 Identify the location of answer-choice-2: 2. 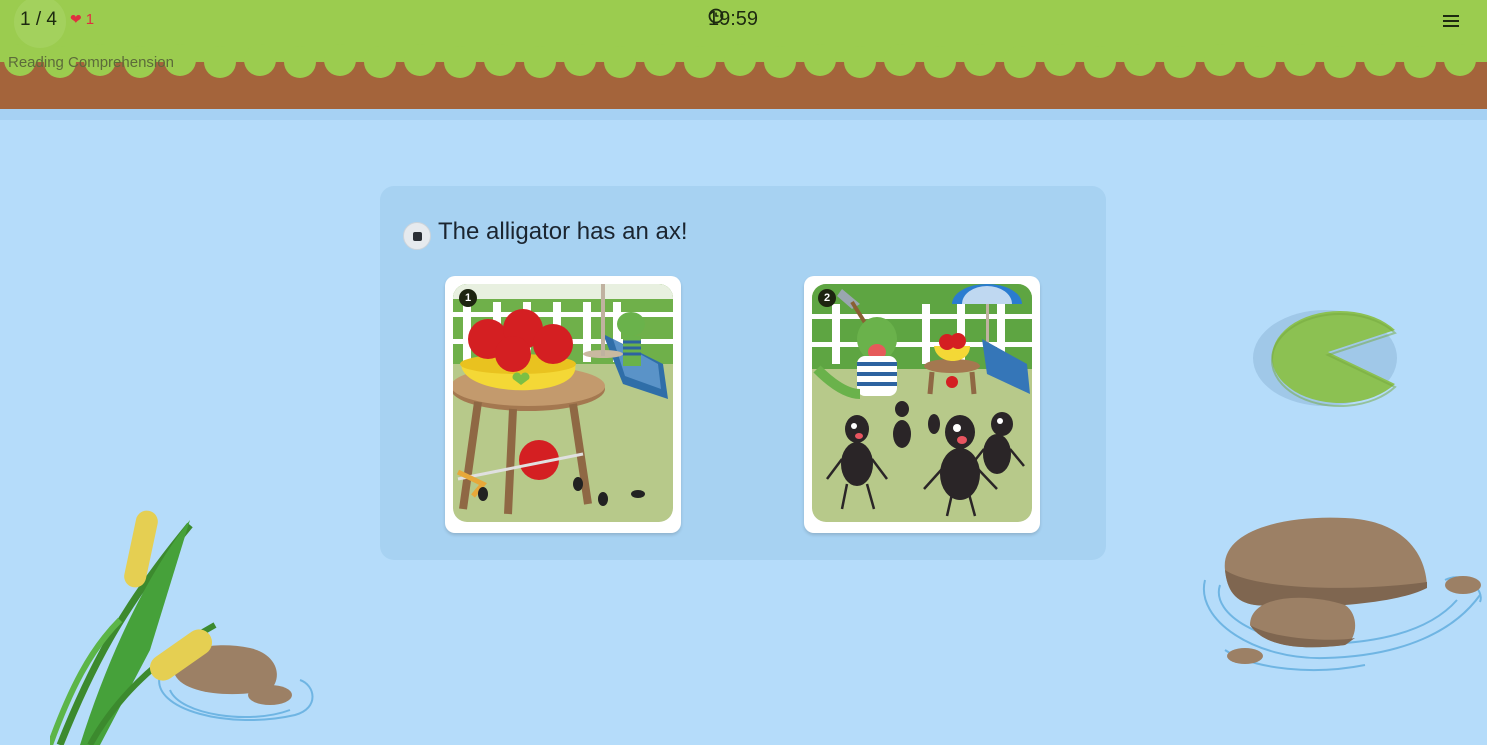
(922, 404).